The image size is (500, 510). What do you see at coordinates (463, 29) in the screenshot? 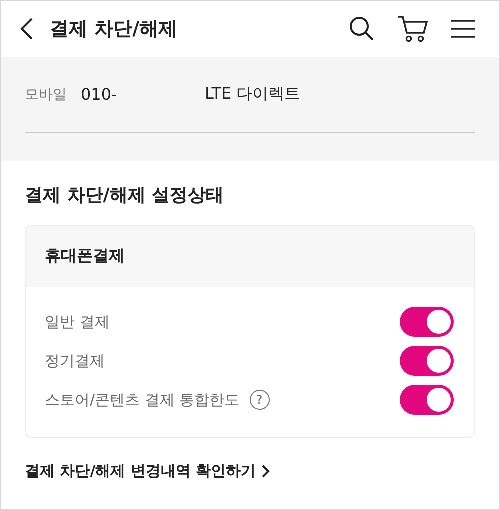
I see `menu-icon` at bounding box center [463, 29].